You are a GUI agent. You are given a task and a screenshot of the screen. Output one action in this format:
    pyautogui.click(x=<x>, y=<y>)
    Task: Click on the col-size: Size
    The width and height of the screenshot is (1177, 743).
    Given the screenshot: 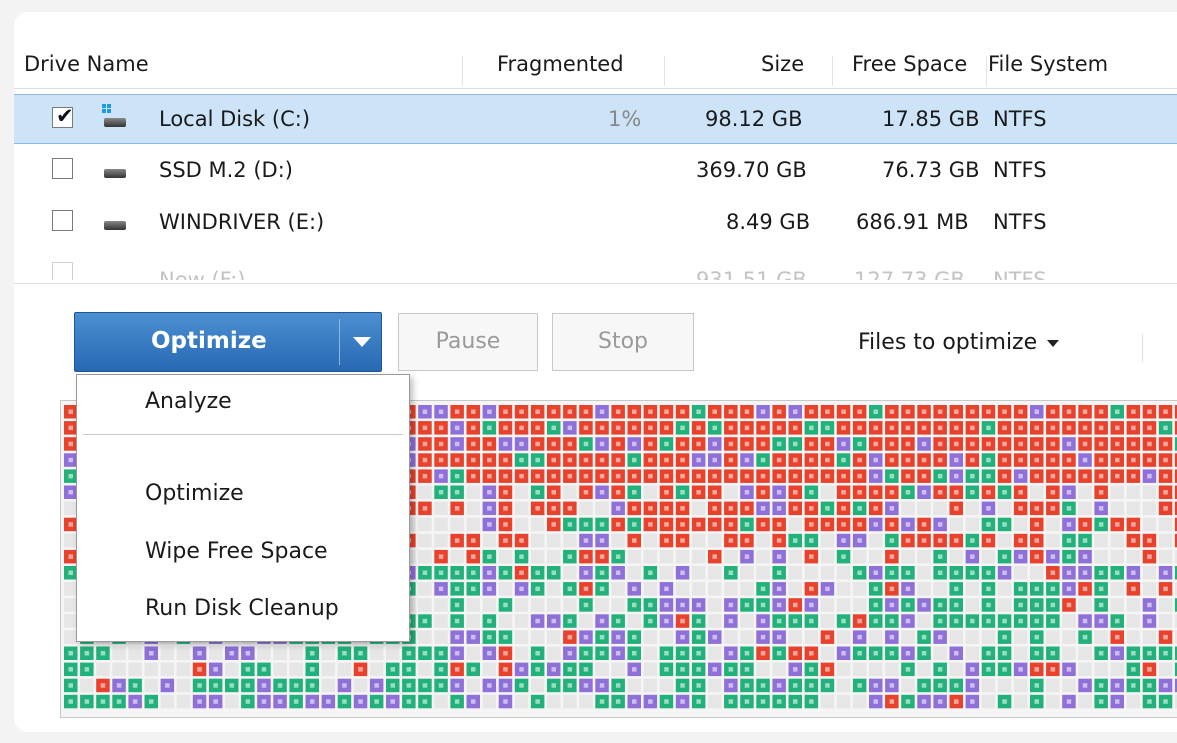 What is the action you would take?
    pyautogui.click(x=782, y=64)
    